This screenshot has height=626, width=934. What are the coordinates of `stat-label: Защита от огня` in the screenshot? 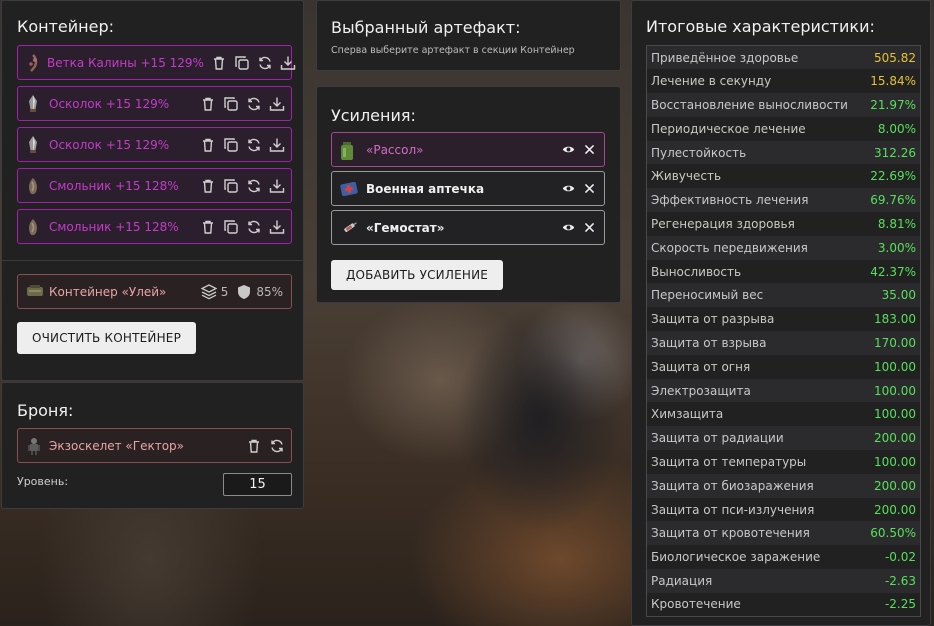 It's located at (755, 366).